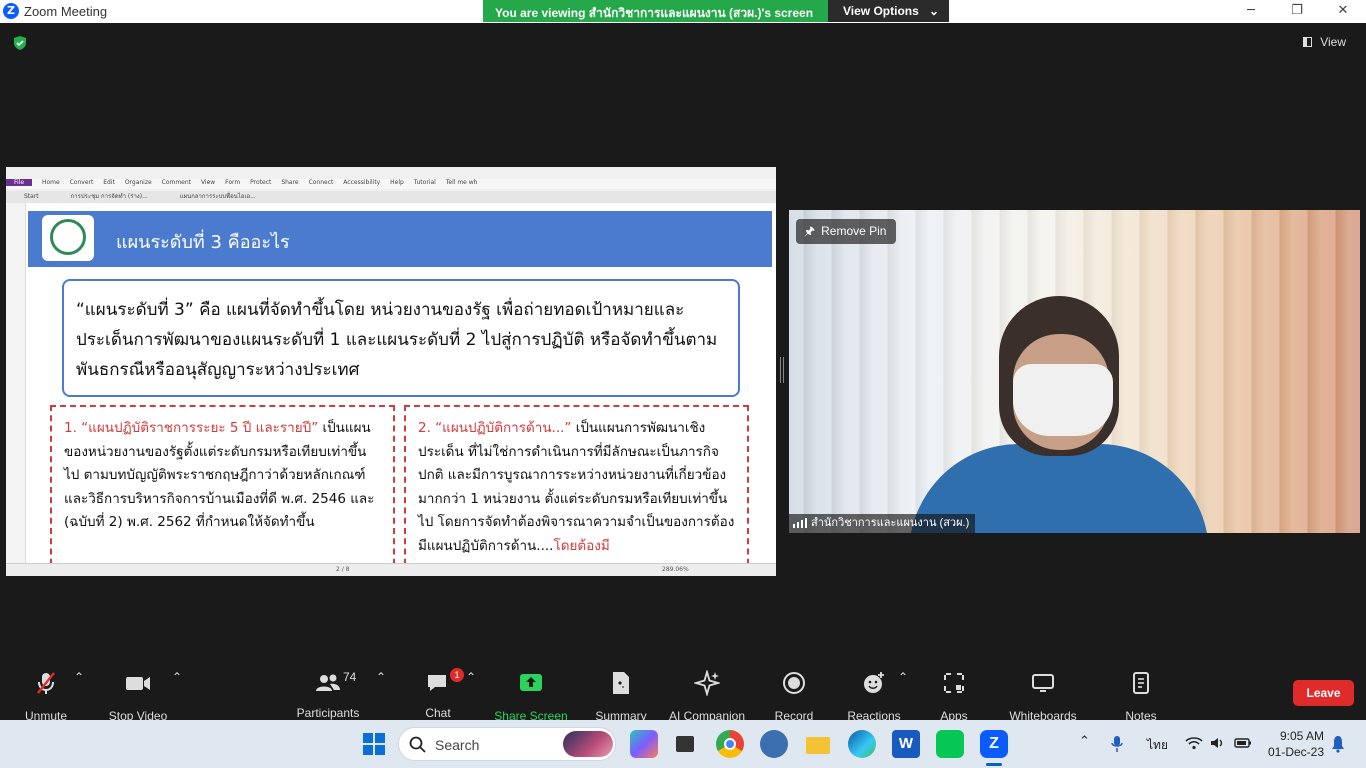  Describe the element at coordinates (846, 231) in the screenshot. I see `remove-pin-button: 🖈 Remove Pin` at that location.